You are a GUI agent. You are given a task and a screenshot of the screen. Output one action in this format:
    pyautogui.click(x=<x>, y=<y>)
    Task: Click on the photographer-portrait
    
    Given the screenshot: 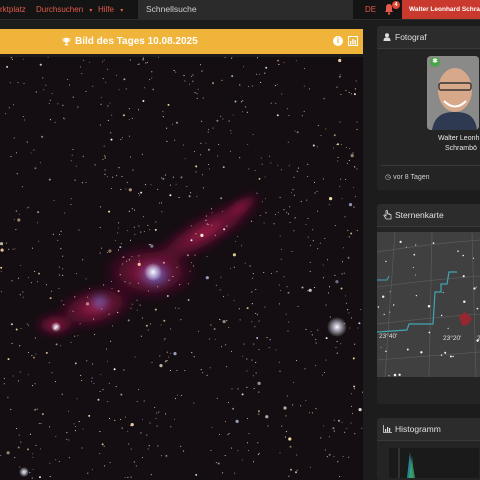 What is the action you would take?
    pyautogui.click(x=453, y=93)
    